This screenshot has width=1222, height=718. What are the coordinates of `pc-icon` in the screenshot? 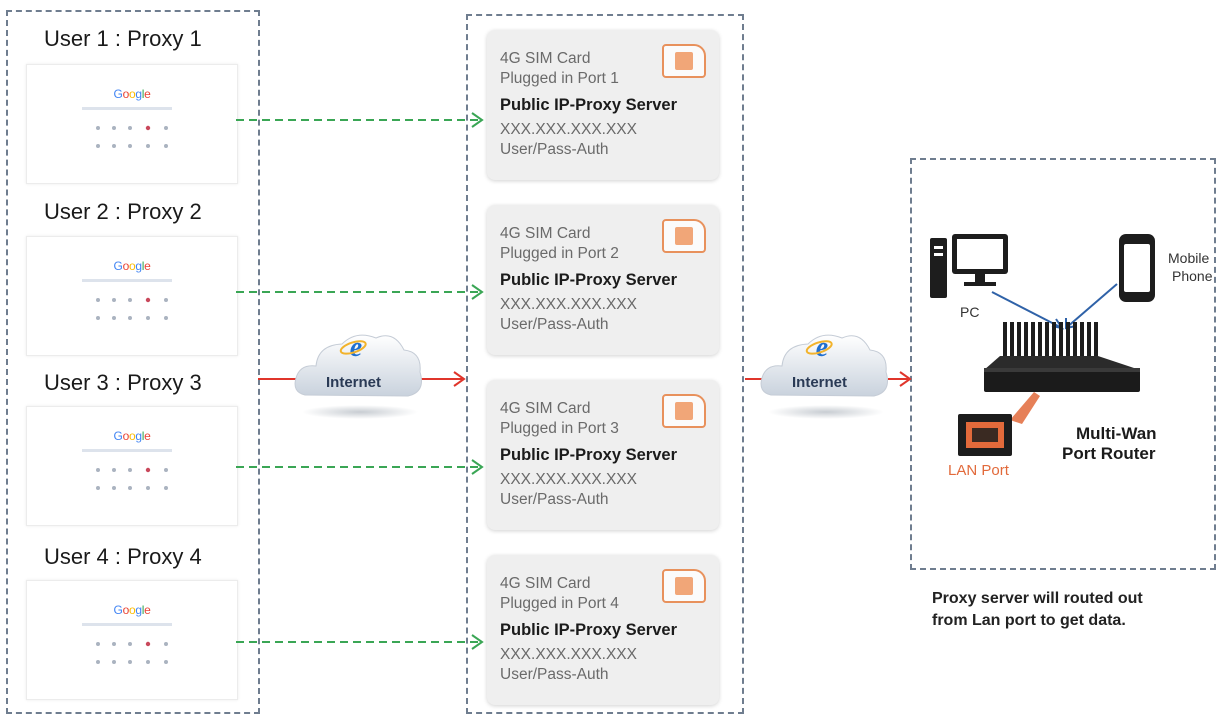 It's located at (969, 266).